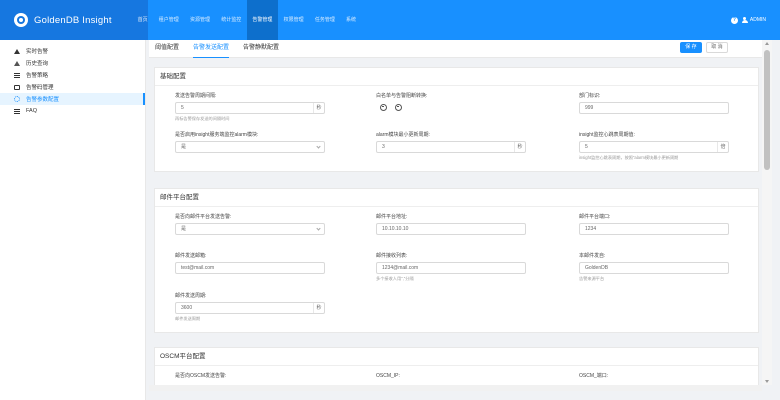 The height and width of the screenshot is (400, 780). I want to click on faq-icon, so click(17, 111).